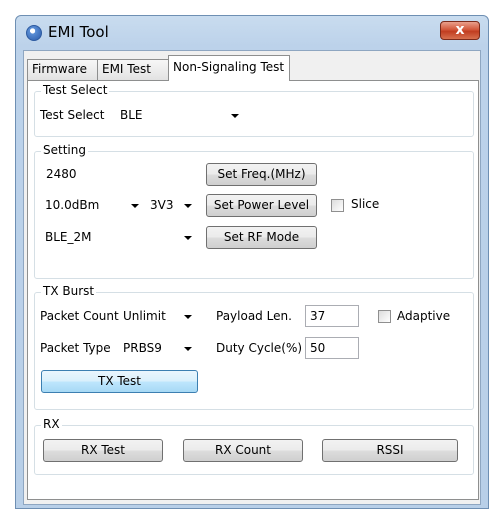 The width and height of the screenshot is (489, 509). What do you see at coordinates (68, 237) in the screenshot?
I see `selected-value: BLE_2M` at bounding box center [68, 237].